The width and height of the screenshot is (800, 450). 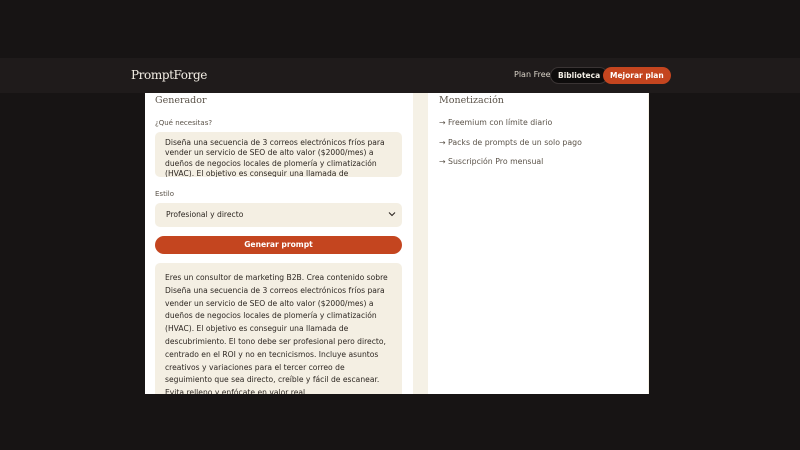 I want to click on upgrade-button: Mejorar plan, so click(x=637, y=75).